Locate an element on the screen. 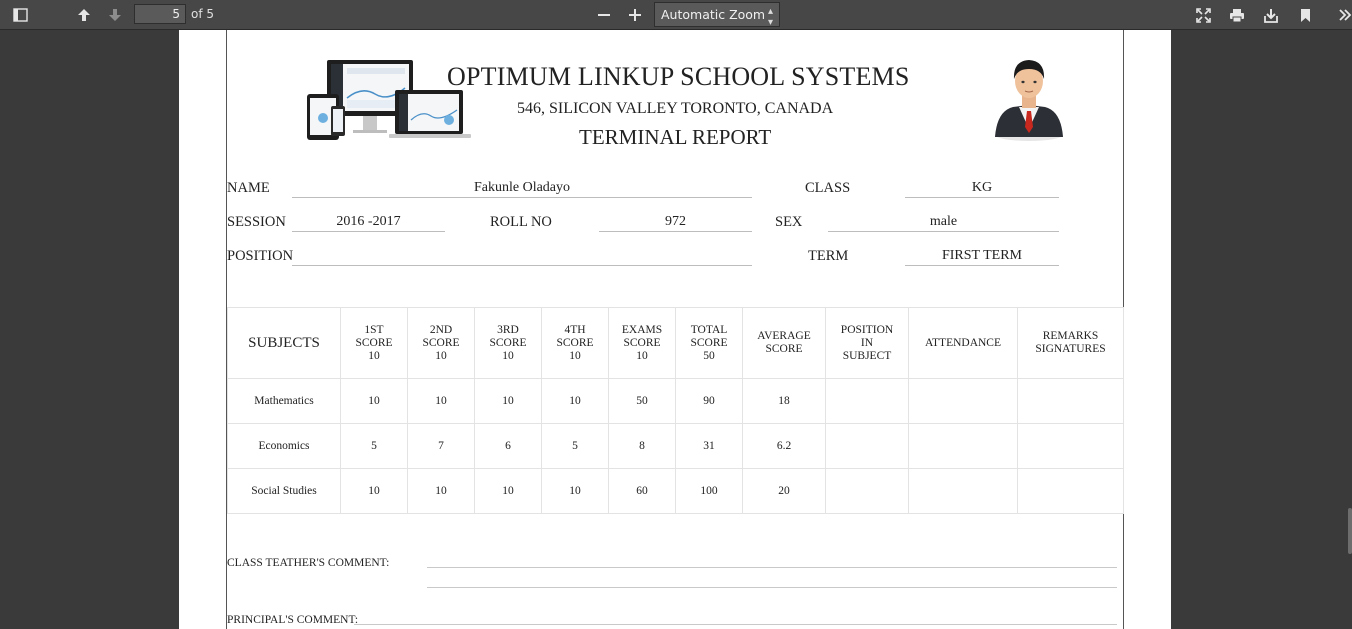 The width and height of the screenshot is (1352, 629). roll-no-label: ROLL NO is located at coordinates (521, 222).